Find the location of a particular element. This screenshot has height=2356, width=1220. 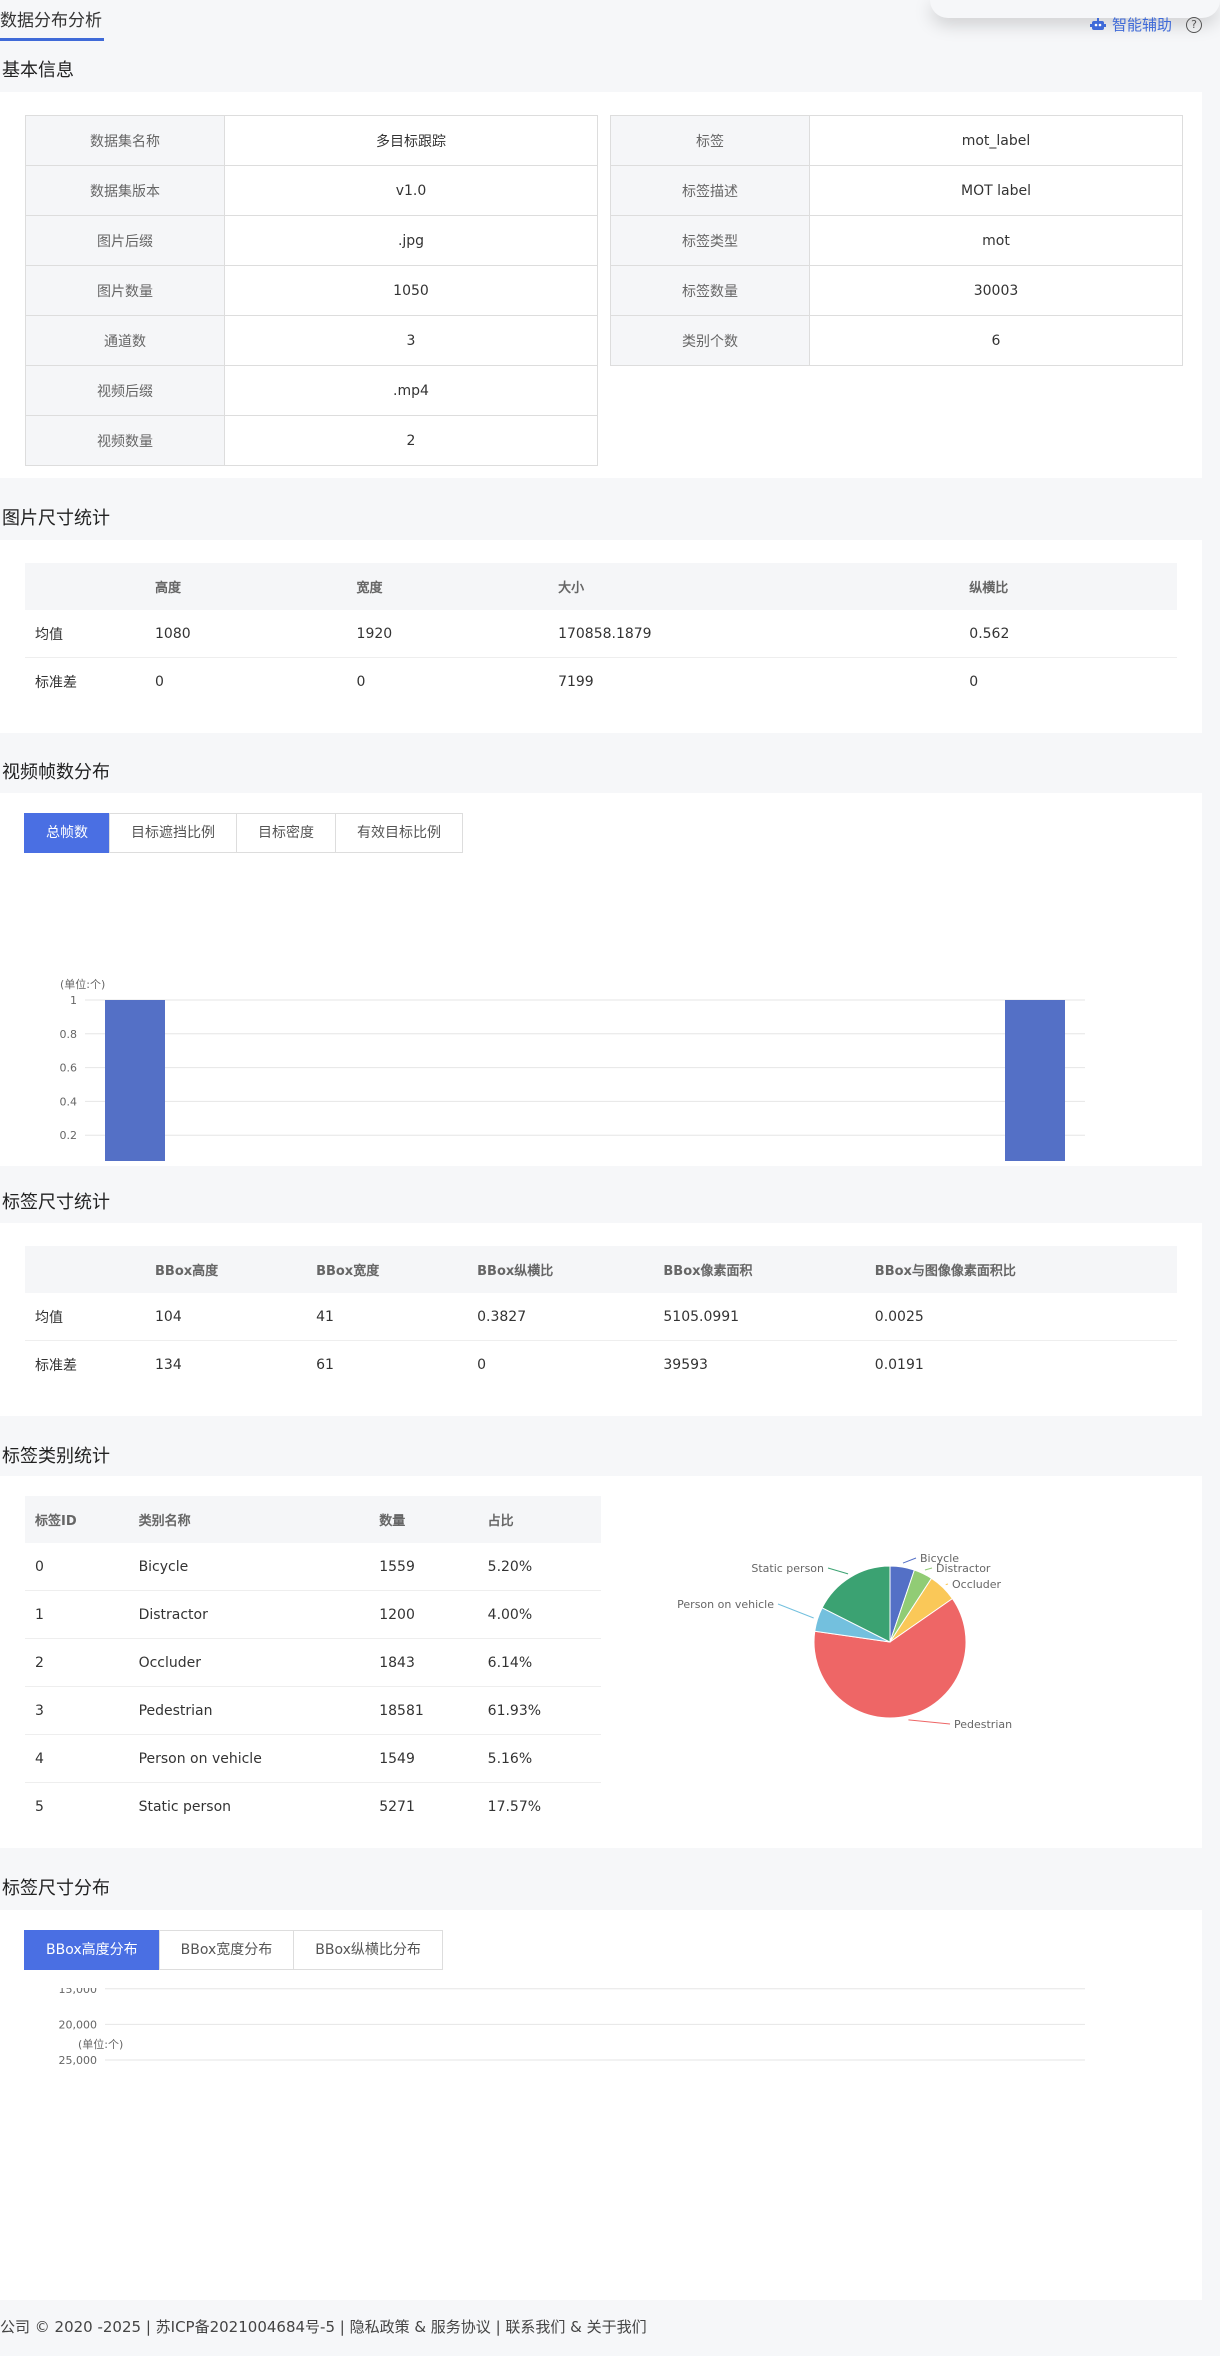

table-cell: 104 is located at coordinates (226, 1317).